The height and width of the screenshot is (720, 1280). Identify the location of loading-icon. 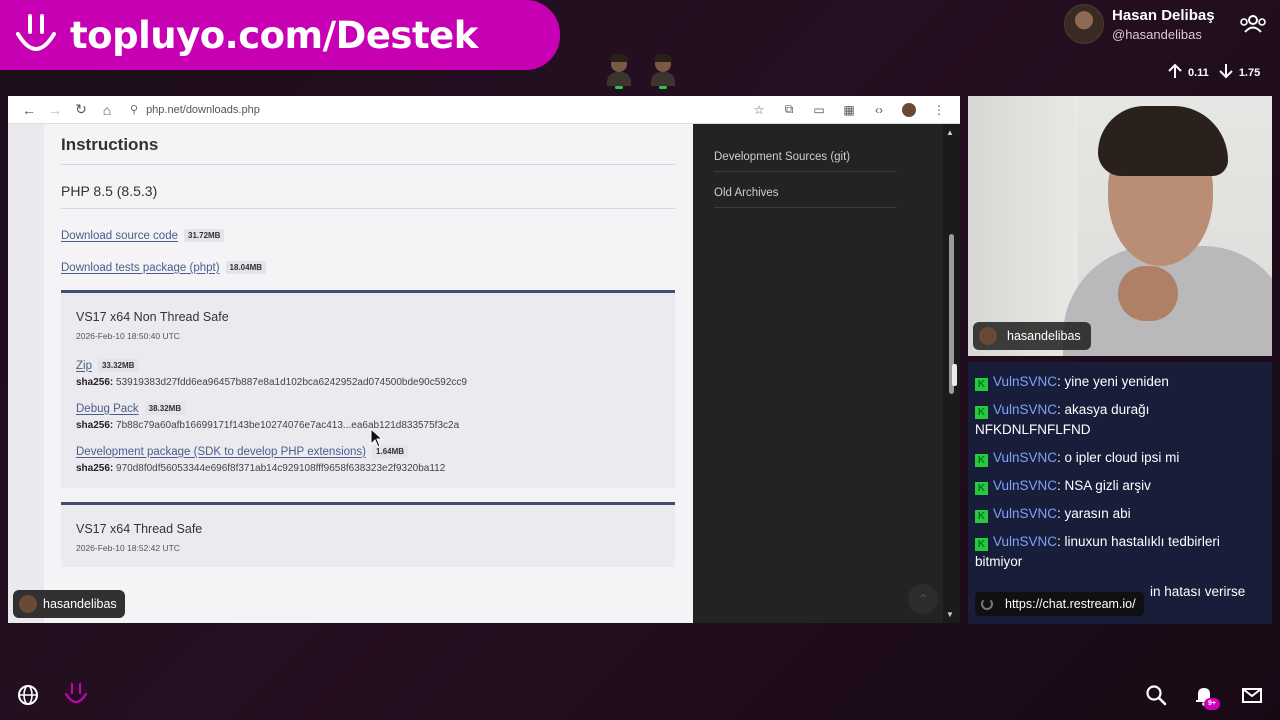
(987, 604).